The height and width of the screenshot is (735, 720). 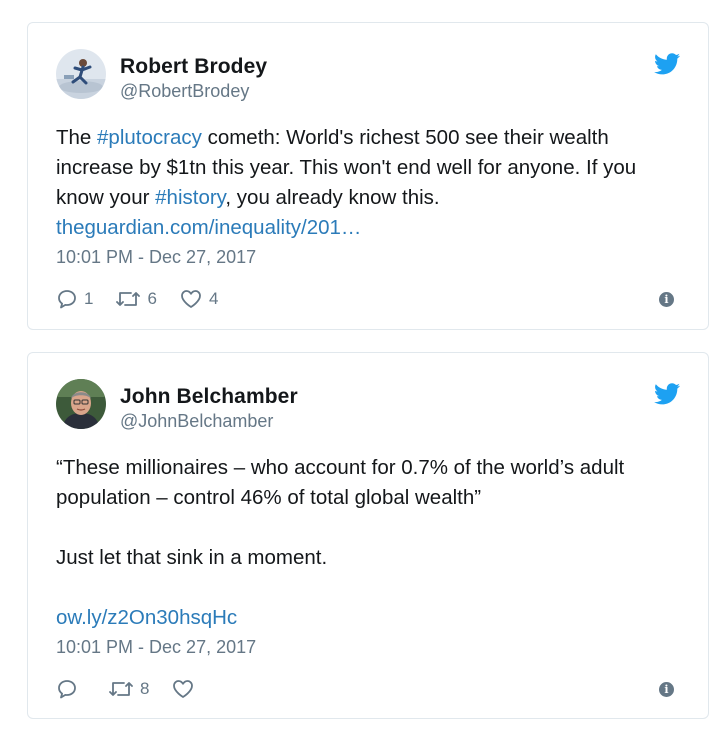 What do you see at coordinates (190, 197) in the screenshot?
I see `hashtag-history: #history` at bounding box center [190, 197].